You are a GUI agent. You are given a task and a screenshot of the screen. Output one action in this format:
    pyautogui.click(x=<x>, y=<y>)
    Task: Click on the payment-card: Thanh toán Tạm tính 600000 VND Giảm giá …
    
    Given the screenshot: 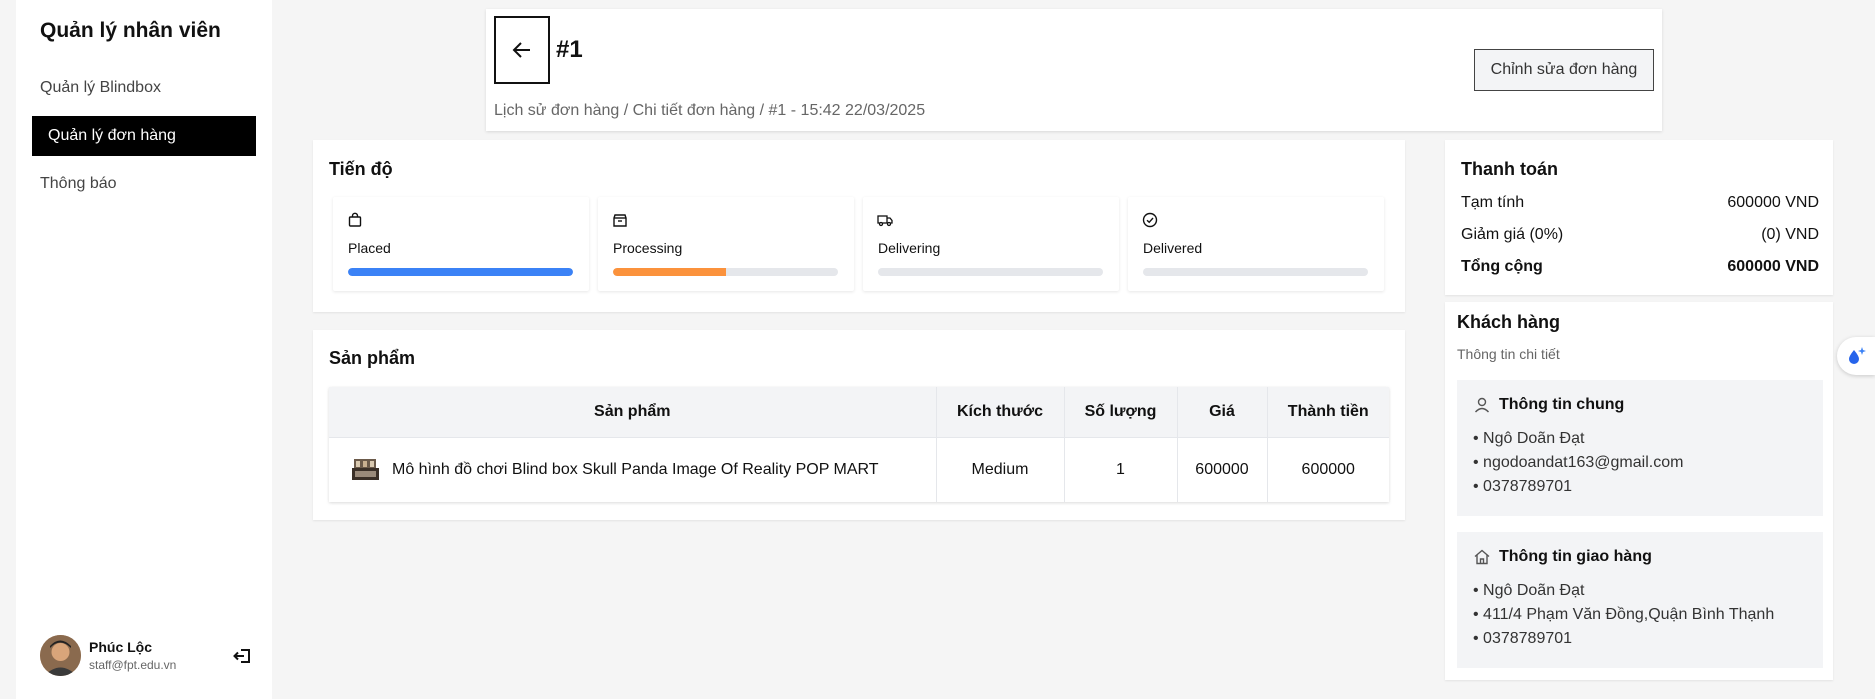 What is the action you would take?
    pyautogui.click(x=1639, y=217)
    